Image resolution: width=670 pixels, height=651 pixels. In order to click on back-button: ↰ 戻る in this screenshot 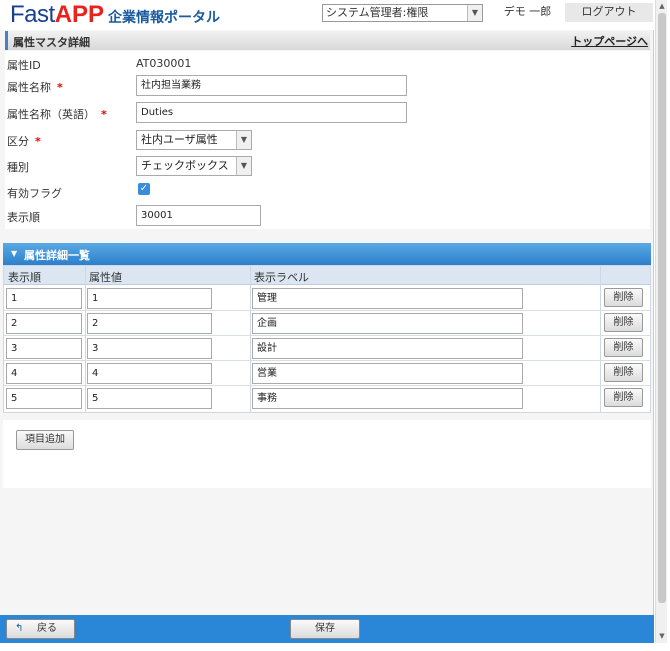, I will do `click(40, 629)`.